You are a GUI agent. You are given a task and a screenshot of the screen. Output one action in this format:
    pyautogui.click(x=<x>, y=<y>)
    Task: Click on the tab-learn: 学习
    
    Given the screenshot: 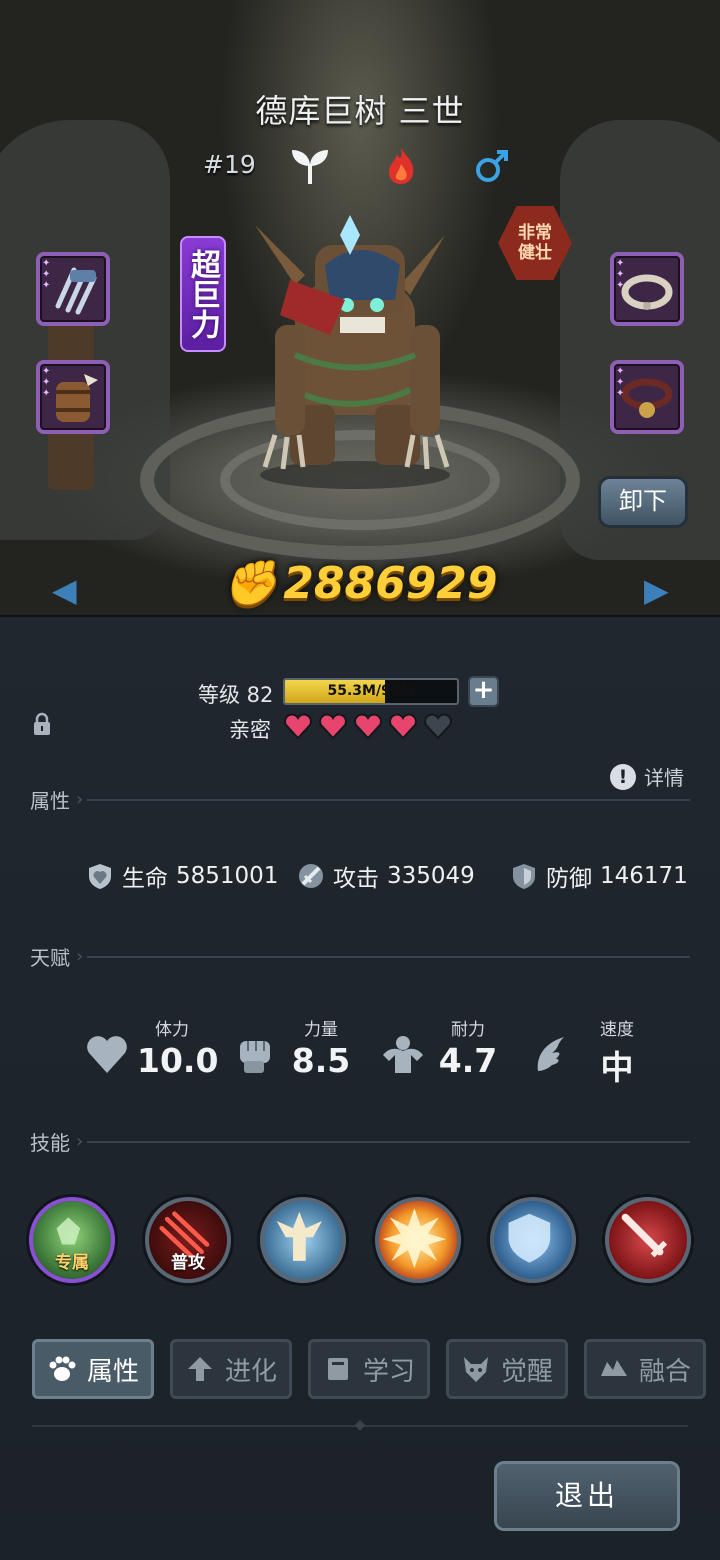 What is the action you would take?
    pyautogui.click(x=369, y=1369)
    